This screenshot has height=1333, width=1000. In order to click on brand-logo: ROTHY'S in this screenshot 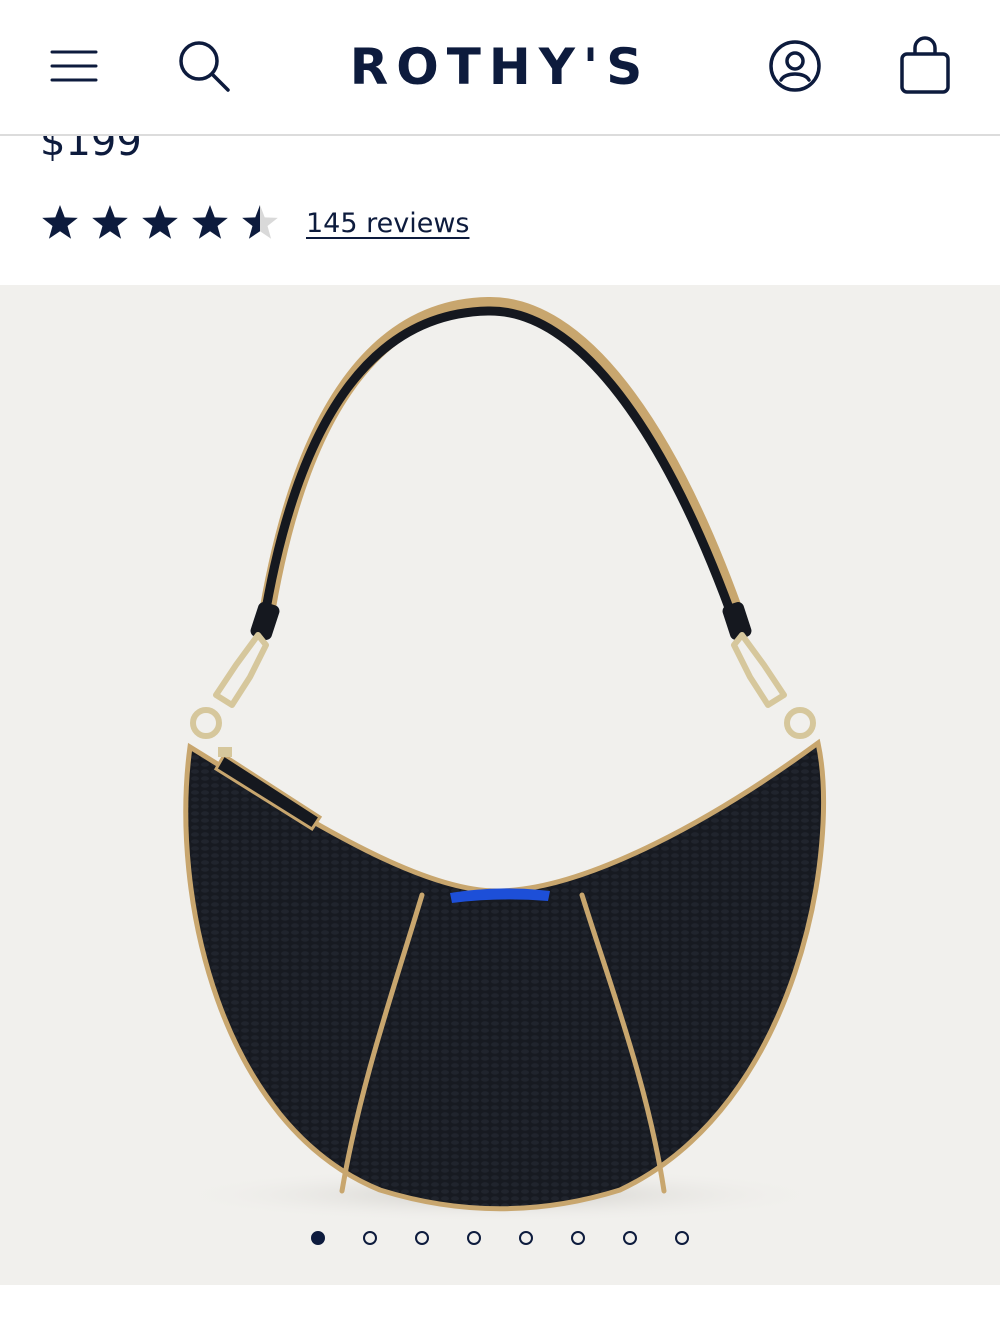, I will do `click(500, 67)`.